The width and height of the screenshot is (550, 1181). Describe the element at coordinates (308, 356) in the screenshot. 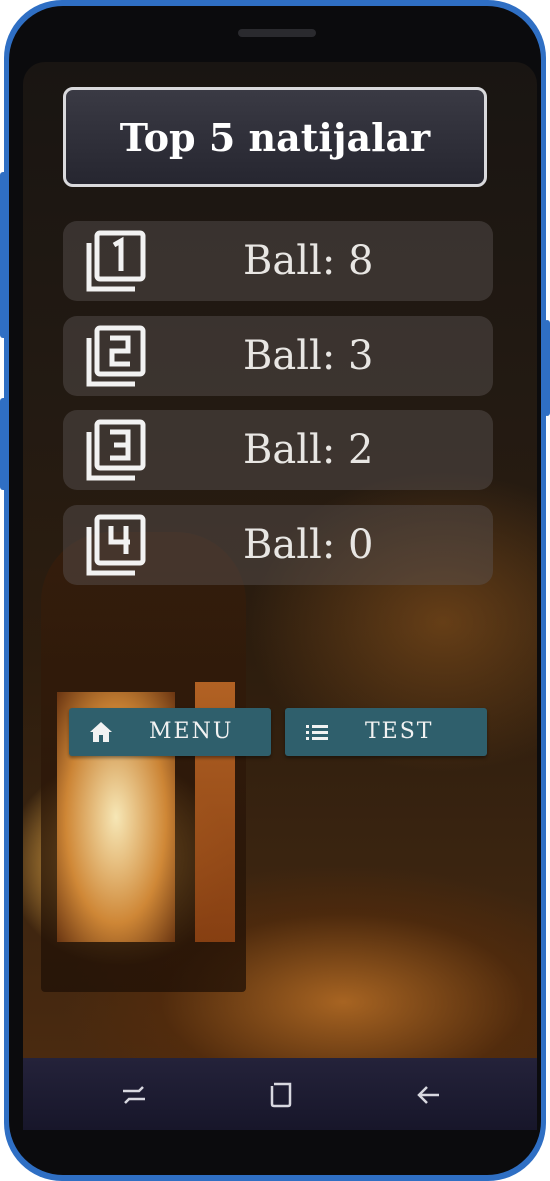

I see `score-label: Ball: 3` at that location.